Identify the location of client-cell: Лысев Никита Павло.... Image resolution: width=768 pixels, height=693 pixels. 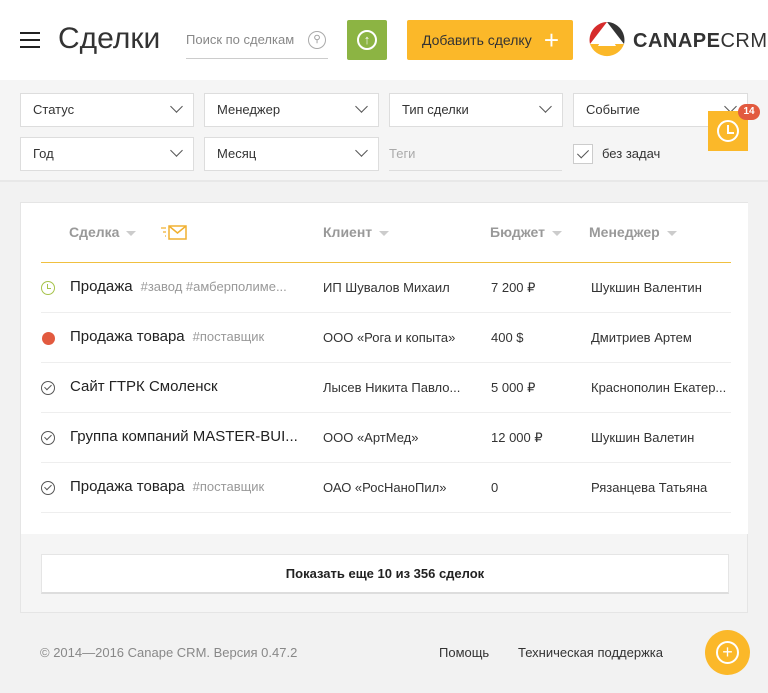
(392, 387).